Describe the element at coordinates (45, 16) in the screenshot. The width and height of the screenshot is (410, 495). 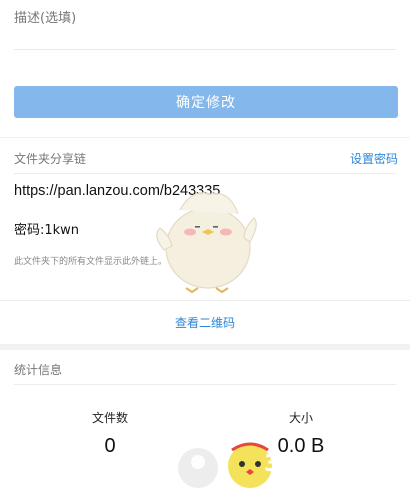
I see `description-input: 描述(选填)` at that location.